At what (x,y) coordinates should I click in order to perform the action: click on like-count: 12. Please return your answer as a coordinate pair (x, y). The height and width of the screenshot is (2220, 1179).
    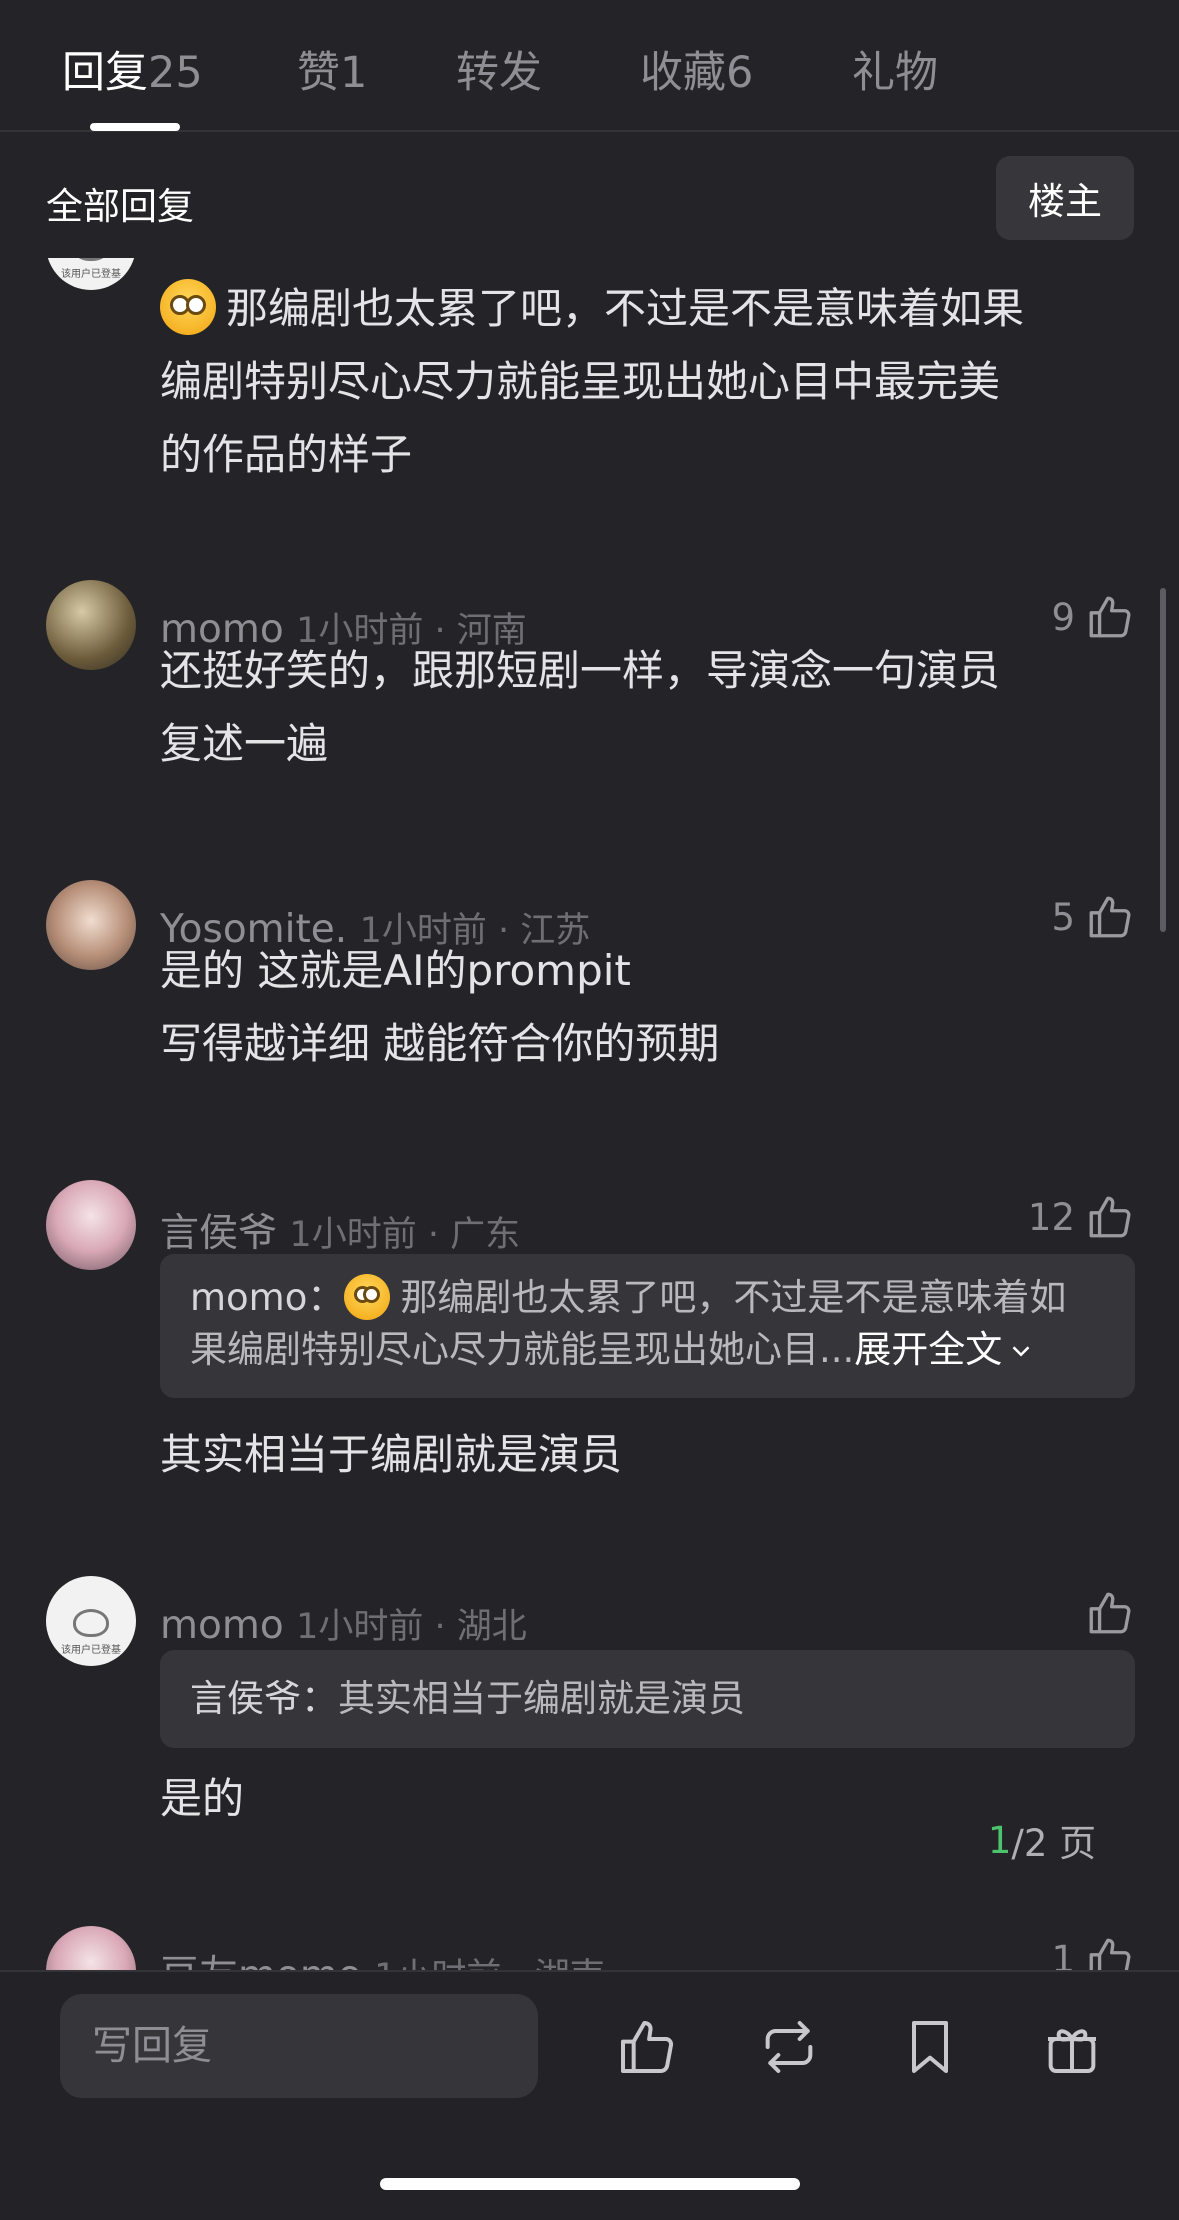
    Looking at the image, I should click on (1051, 1217).